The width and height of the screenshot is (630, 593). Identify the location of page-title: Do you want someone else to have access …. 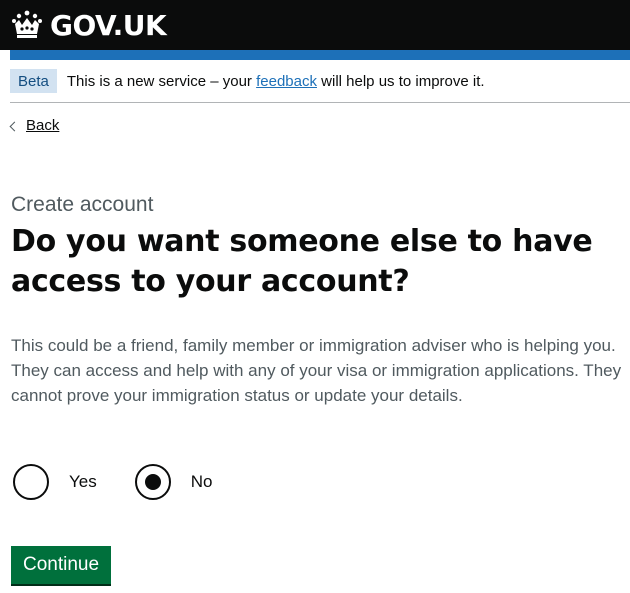
(302, 261).